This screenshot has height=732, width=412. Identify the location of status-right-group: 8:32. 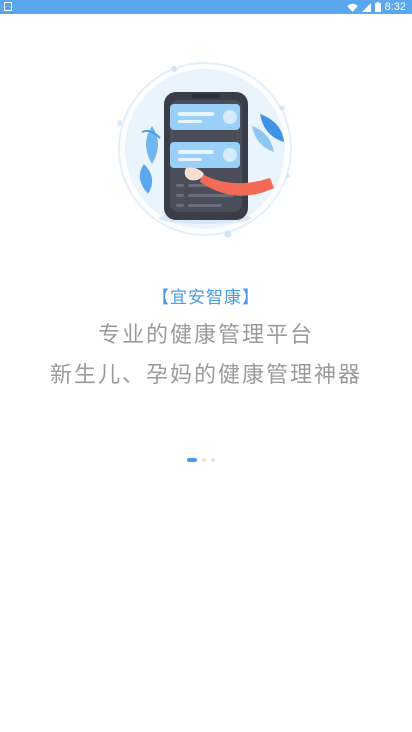
(376, 7).